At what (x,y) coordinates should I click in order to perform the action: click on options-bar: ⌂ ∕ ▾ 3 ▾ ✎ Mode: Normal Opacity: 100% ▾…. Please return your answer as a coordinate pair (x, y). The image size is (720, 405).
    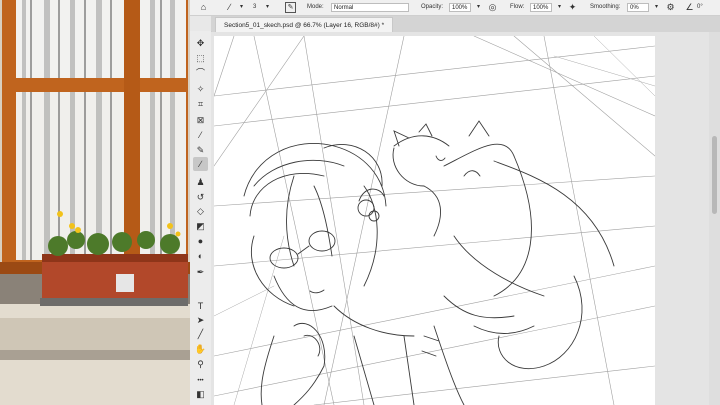
    Looking at the image, I should click on (455, 8).